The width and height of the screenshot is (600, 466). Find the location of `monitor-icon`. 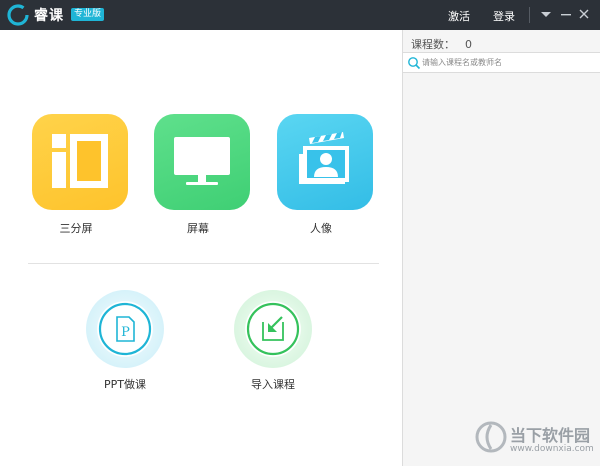

monitor-icon is located at coordinates (202, 161).